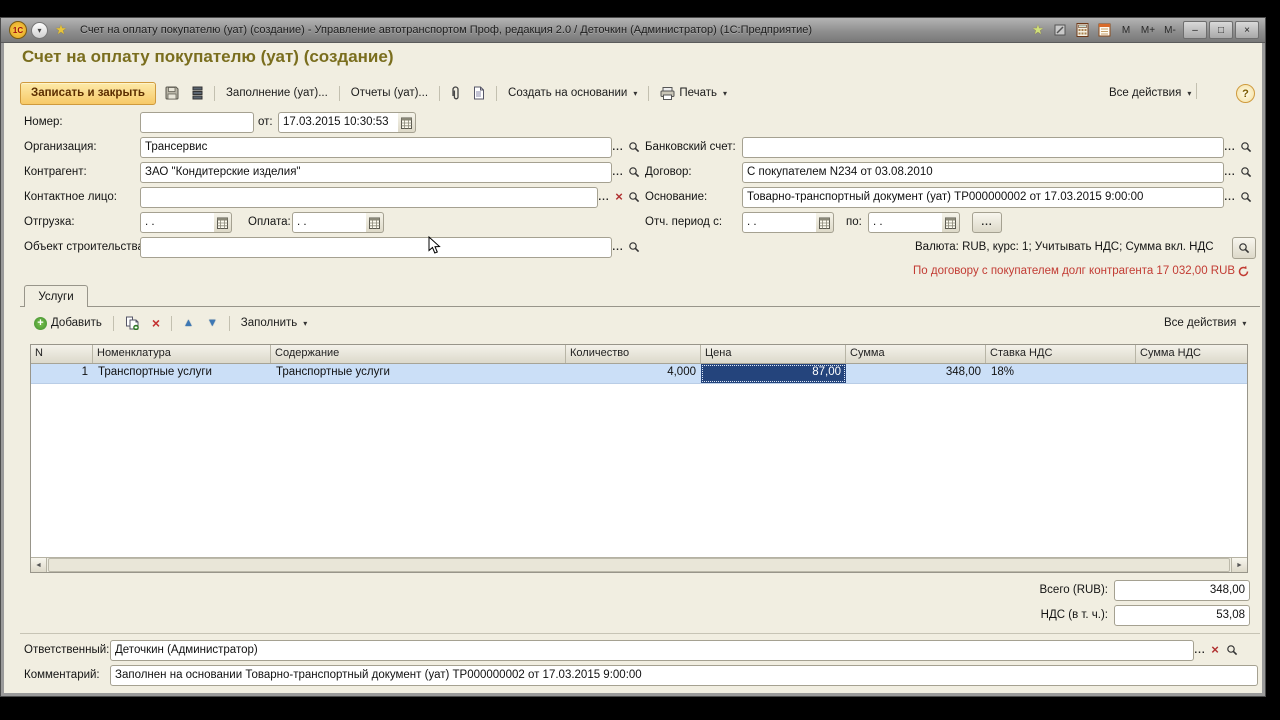 The width and height of the screenshot is (1280, 720). What do you see at coordinates (1104, 30) in the screenshot?
I see `calendar-icon` at bounding box center [1104, 30].